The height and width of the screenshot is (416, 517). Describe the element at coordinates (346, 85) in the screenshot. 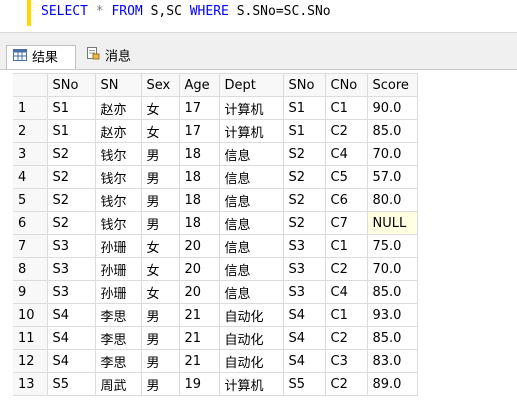

I see `col-header-cno: CNo` at that location.